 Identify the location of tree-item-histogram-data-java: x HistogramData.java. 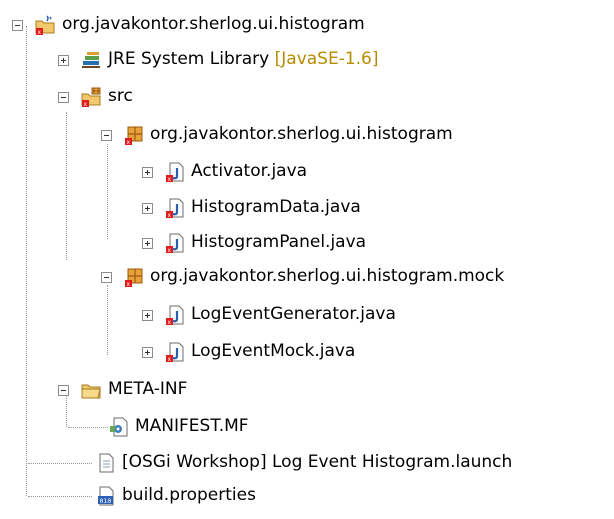
(307, 208).